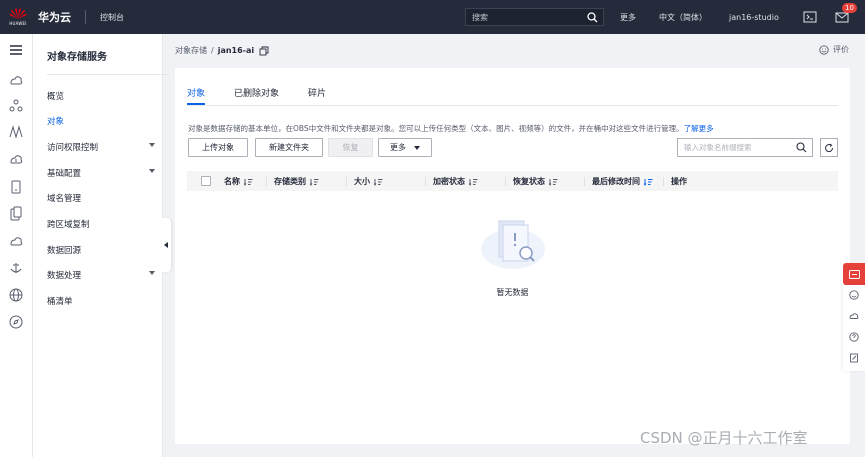 The height and width of the screenshot is (457, 865). I want to click on sidebar-item: 数据回源, so click(101, 250).